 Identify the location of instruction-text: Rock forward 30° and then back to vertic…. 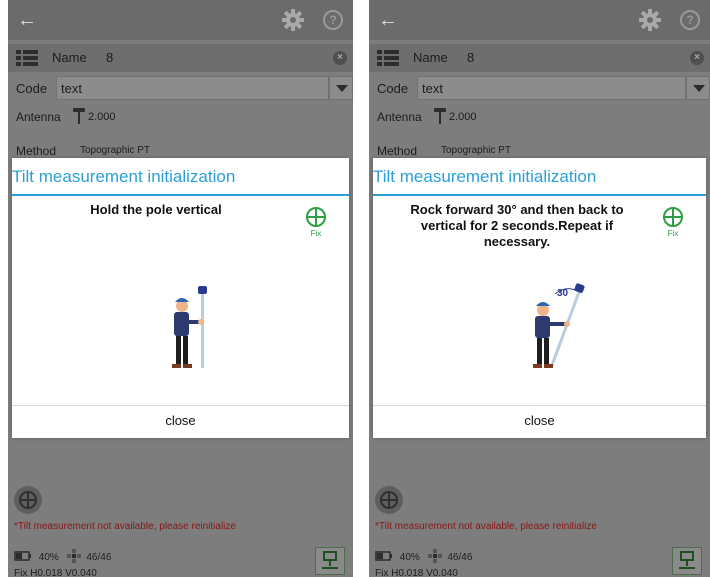
(517, 225).